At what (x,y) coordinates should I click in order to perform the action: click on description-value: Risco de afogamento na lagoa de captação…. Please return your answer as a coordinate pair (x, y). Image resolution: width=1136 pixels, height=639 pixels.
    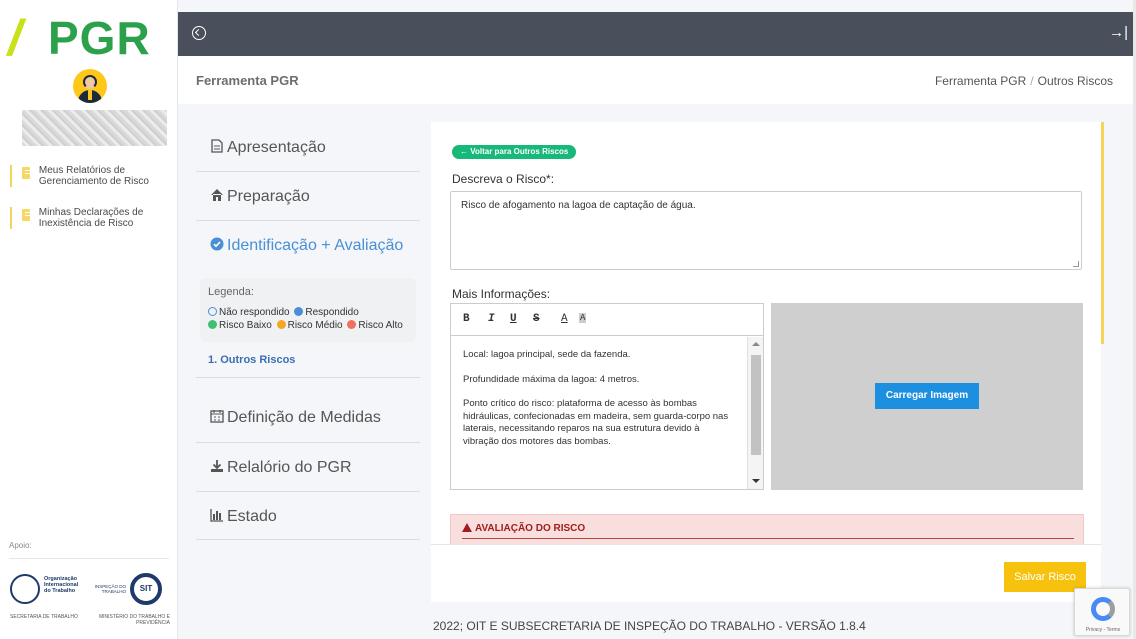
    Looking at the image, I should click on (578, 205).